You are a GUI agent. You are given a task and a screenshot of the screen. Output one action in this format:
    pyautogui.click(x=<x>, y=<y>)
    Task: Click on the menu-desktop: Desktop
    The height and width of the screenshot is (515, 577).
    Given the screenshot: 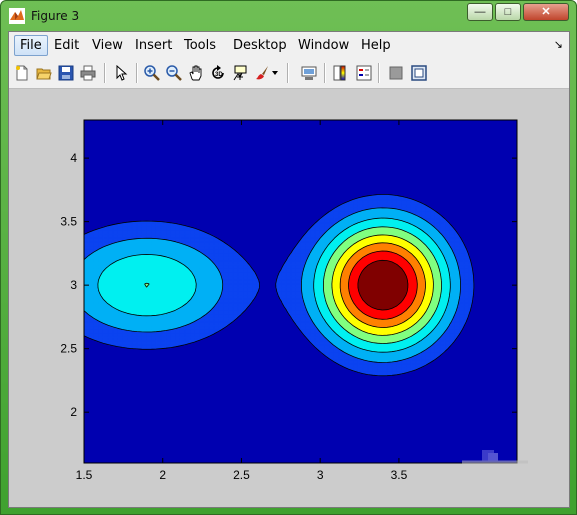 What is the action you would take?
    pyautogui.click(x=260, y=45)
    